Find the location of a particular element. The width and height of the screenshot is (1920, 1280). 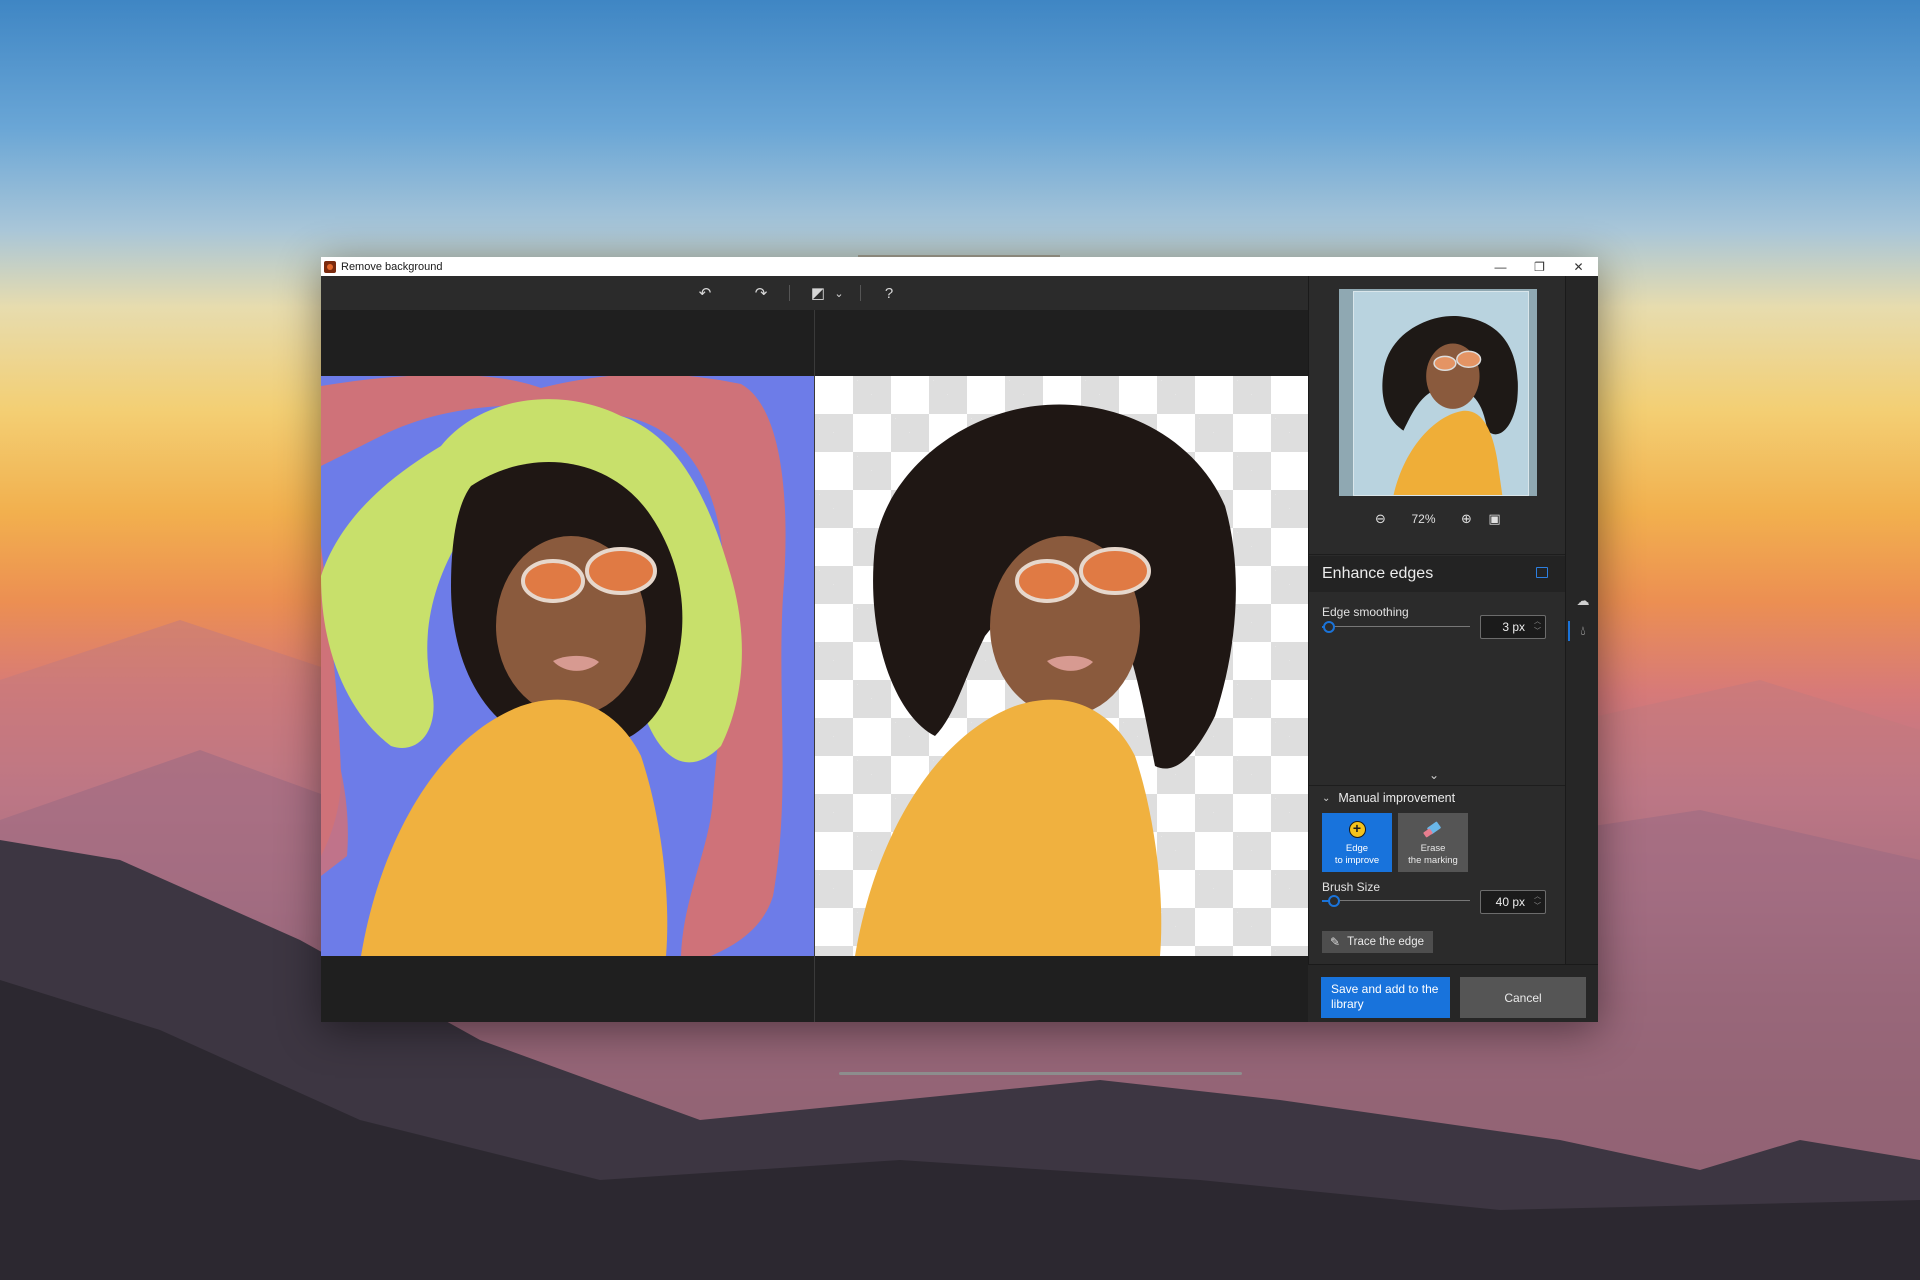

cloud-sync-icon: ☁ is located at coordinates (1583, 601).